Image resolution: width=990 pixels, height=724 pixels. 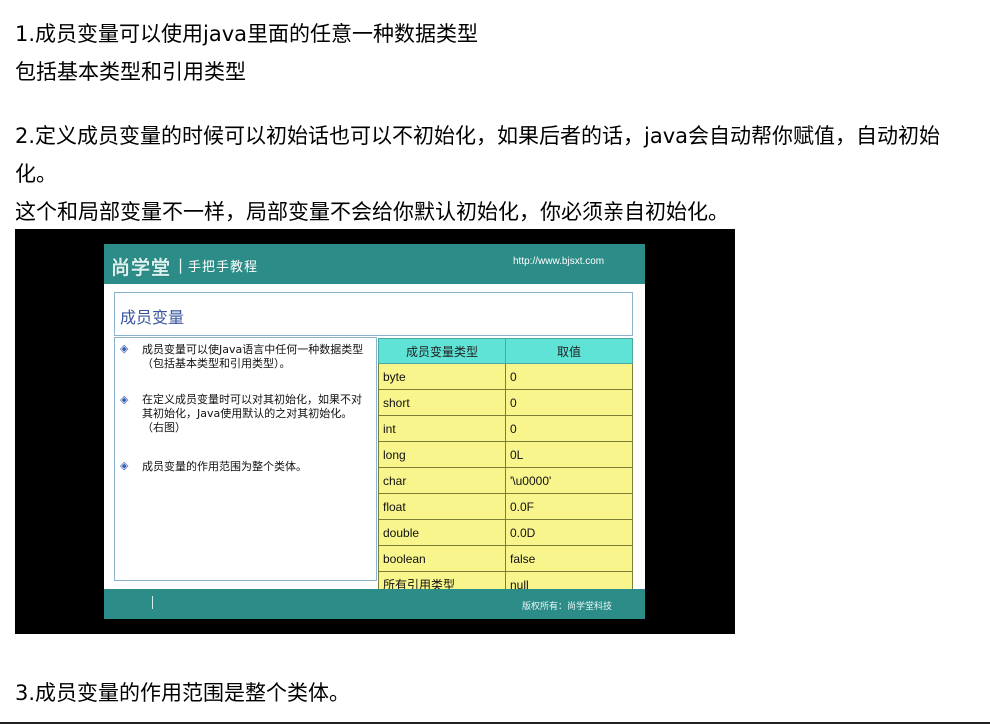 I want to click on type-cell: int, so click(x=442, y=428).